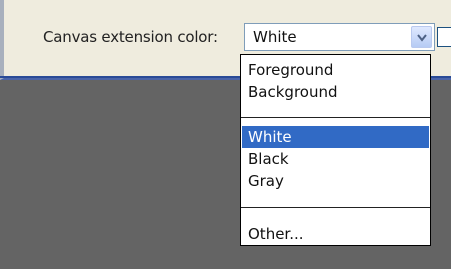 This screenshot has height=269, width=451. I want to click on selected-value: White, so click(275, 37).